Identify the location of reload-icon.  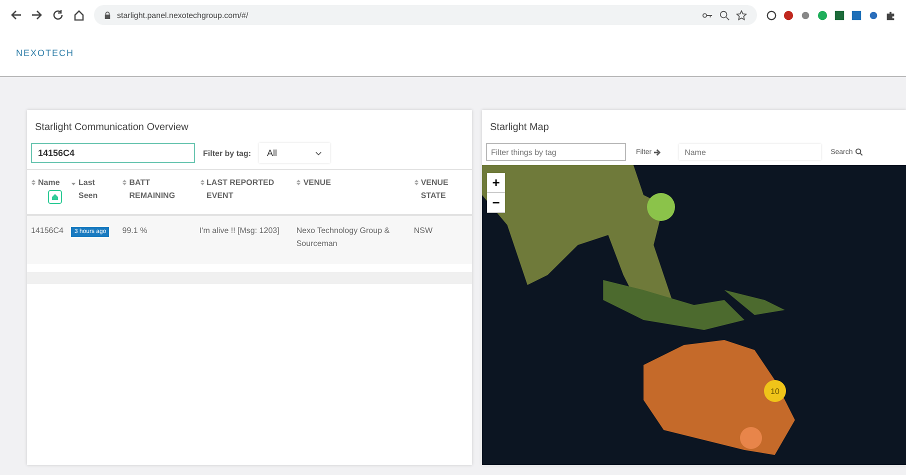
(58, 15).